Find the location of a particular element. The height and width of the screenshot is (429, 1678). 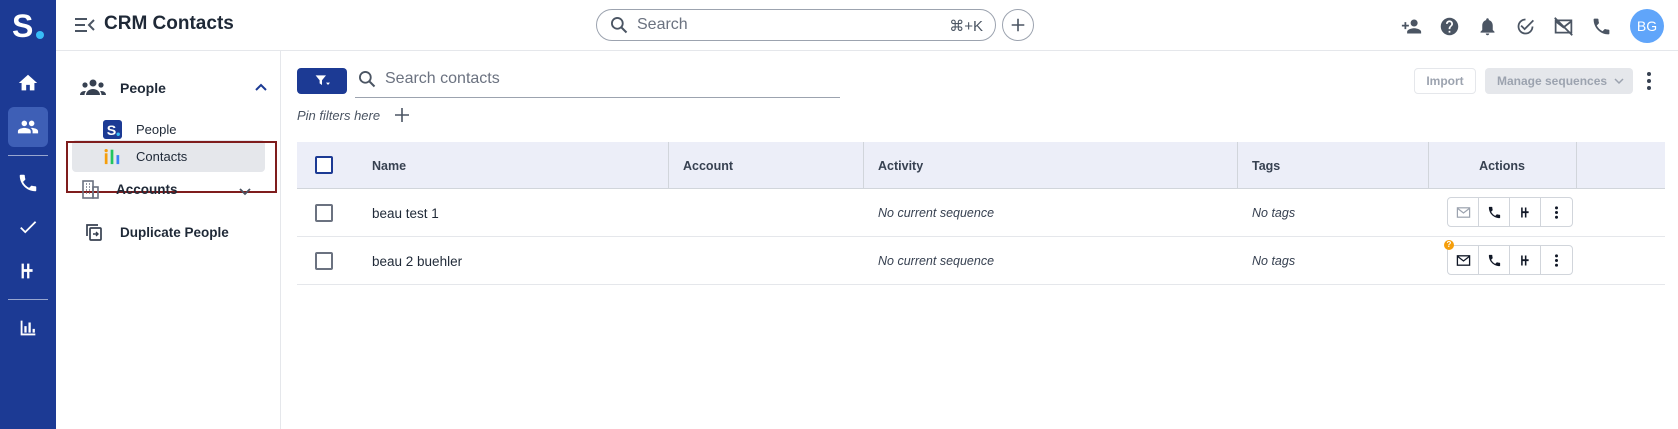

table-row: beau test 1 No current sequence No tags is located at coordinates (981, 213).